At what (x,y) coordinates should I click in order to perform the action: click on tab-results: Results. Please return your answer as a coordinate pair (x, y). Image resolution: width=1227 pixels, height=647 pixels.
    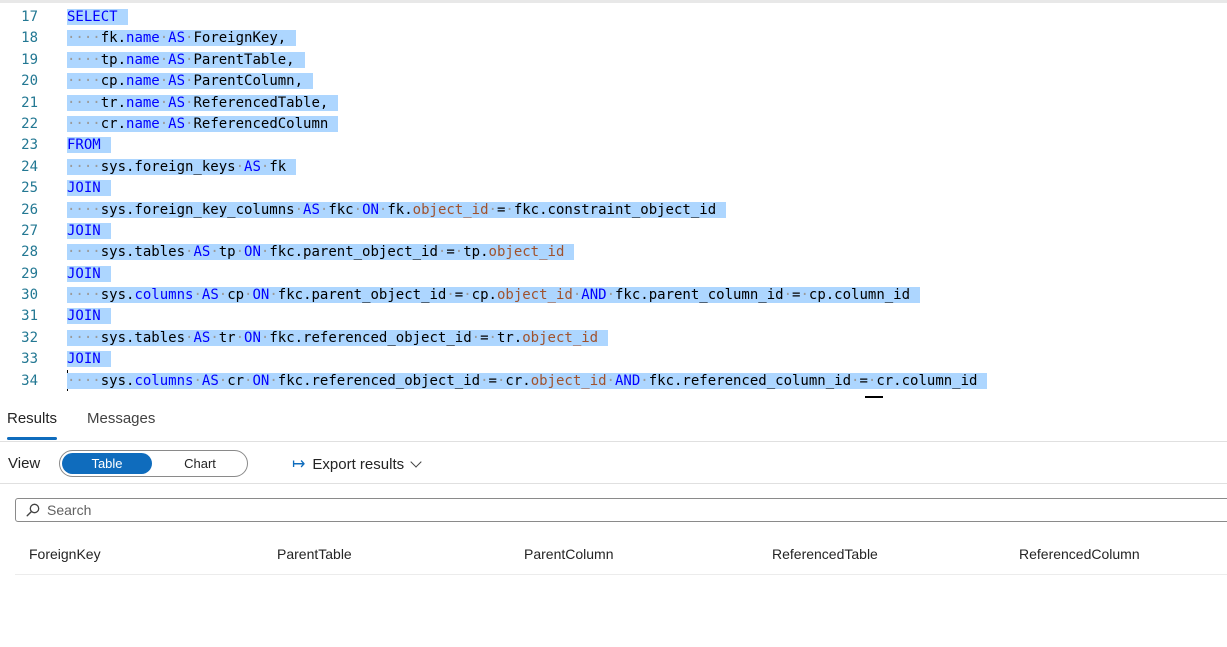
    Looking at the image, I should click on (32, 425).